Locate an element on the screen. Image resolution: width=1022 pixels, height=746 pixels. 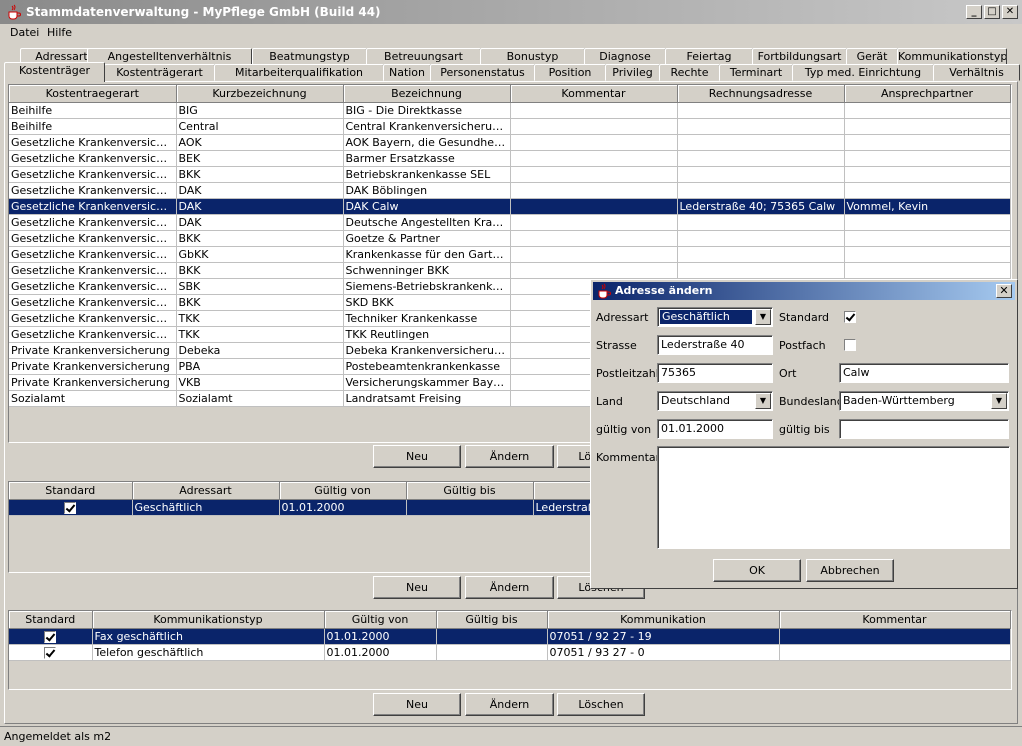
tab-mitarbeiterqualifikation: Mitarbeiterqualifikation is located at coordinates (299, 72).